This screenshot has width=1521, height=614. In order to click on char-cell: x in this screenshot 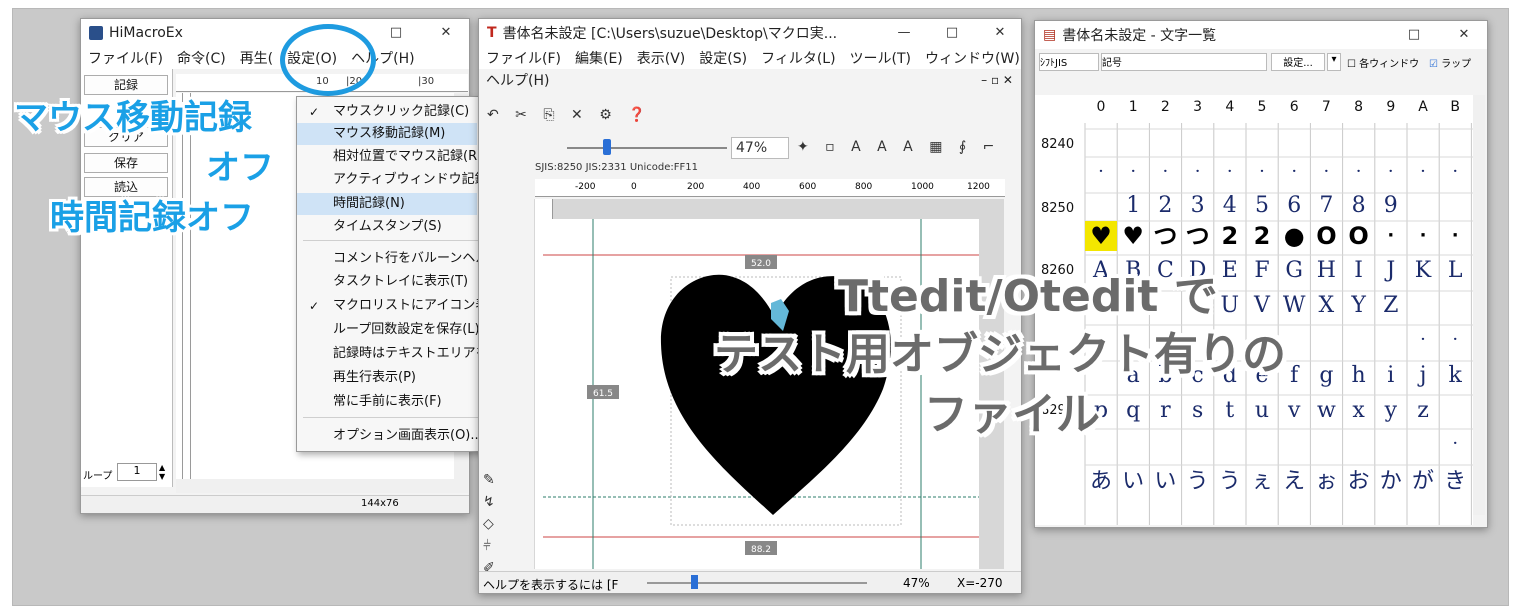, I will do `click(1359, 411)`.